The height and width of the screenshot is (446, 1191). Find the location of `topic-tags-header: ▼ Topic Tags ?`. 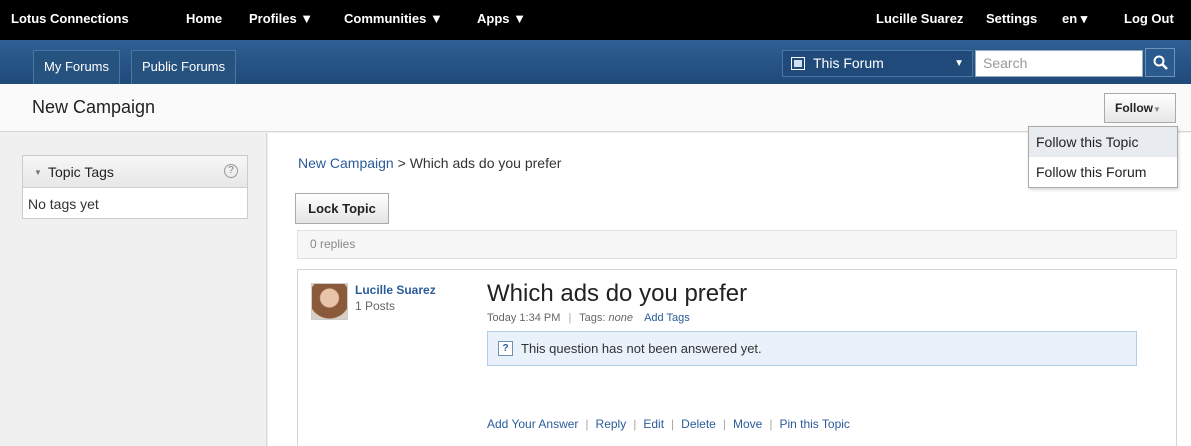

topic-tags-header: ▼ Topic Tags ? is located at coordinates (135, 172).